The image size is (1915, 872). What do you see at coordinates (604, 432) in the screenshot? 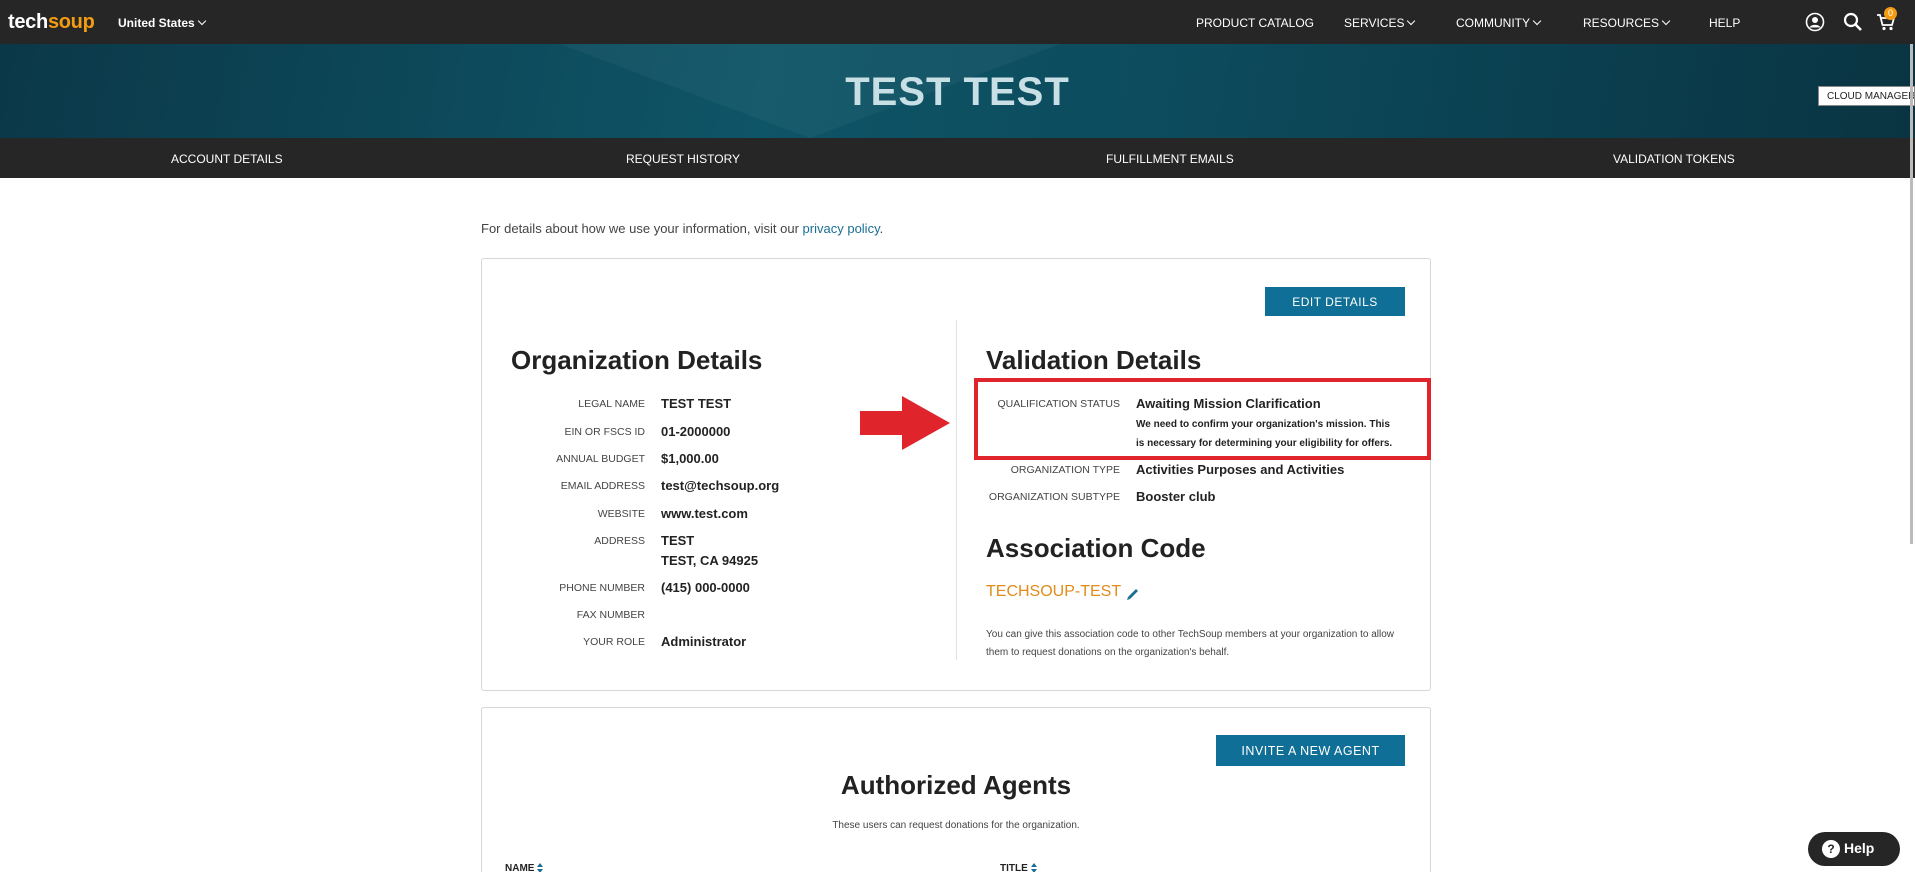
I see `ein-label: EIN OR FSCS ID` at bounding box center [604, 432].